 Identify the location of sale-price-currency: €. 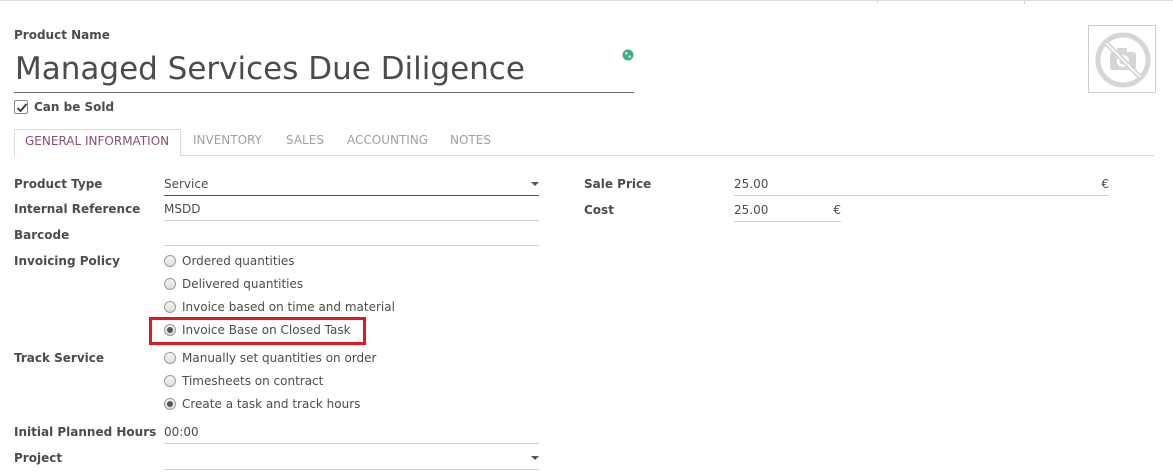
(1105, 184).